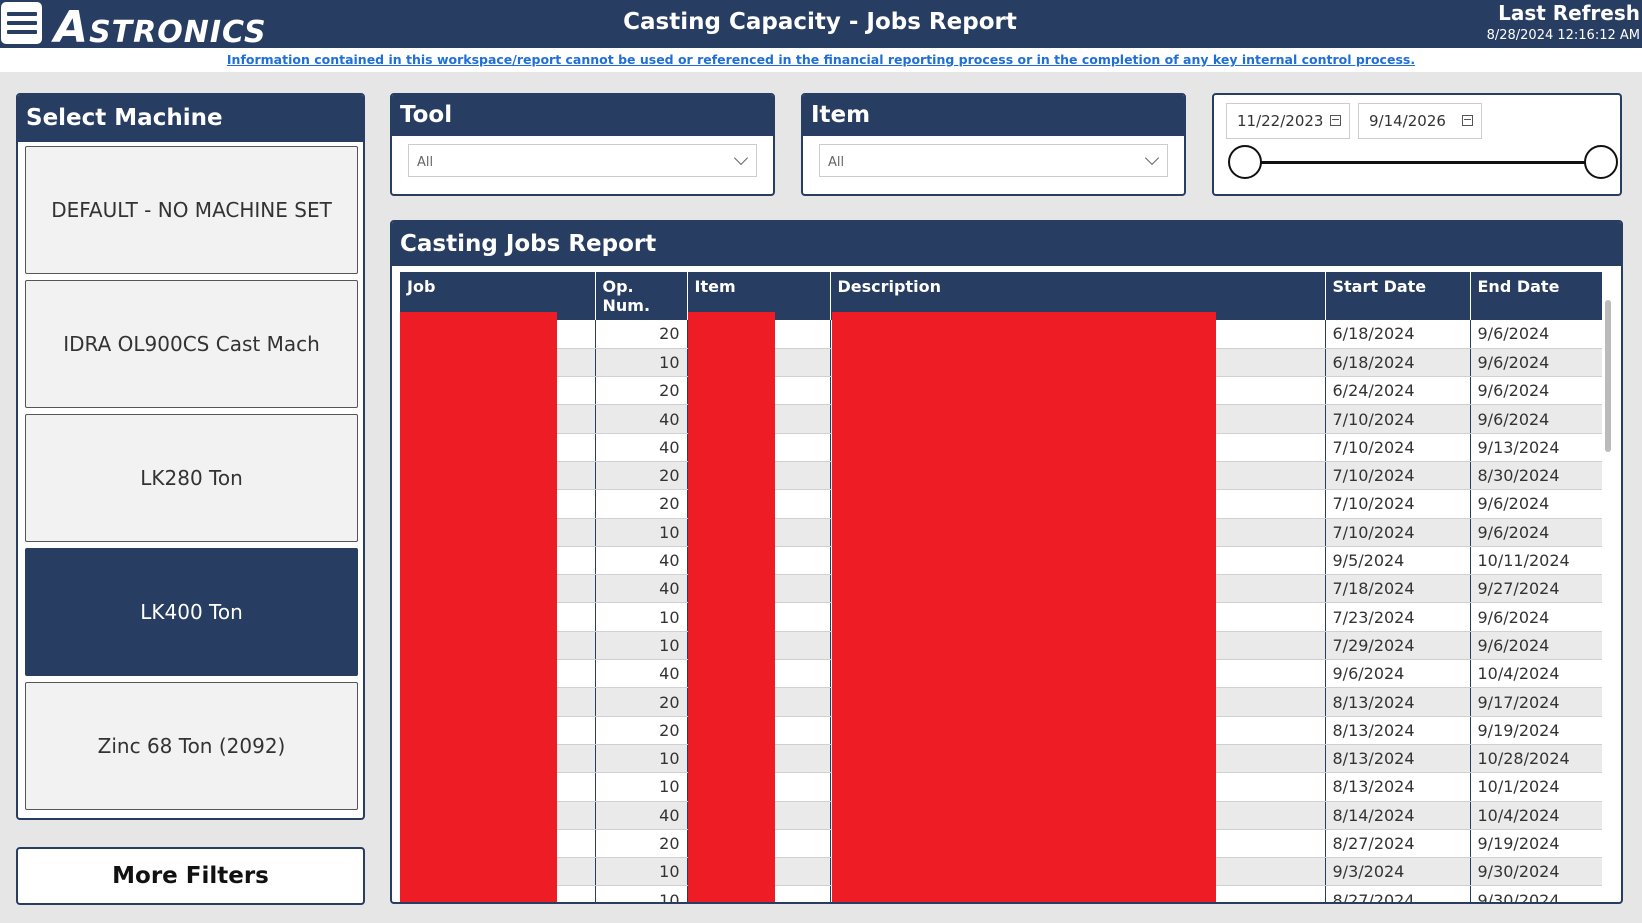  Describe the element at coordinates (1398, 617) in the screenshot. I see `start-date-cell: 7/23/2024` at that location.